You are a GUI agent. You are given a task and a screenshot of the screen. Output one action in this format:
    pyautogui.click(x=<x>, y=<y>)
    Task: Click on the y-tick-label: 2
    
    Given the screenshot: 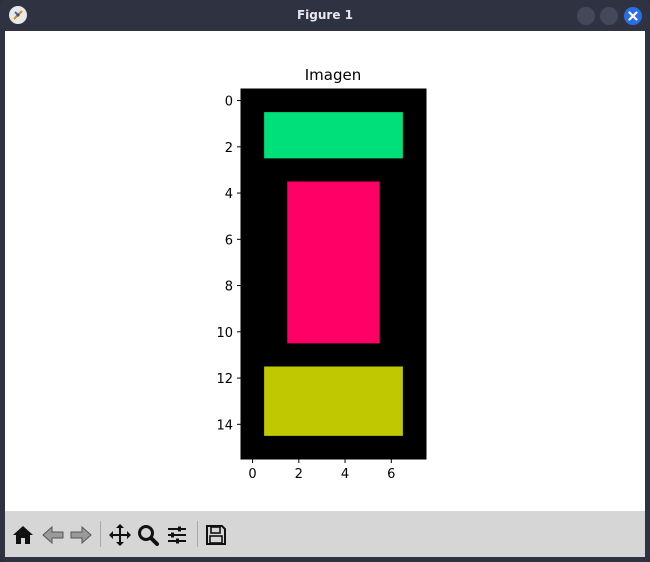 What is the action you would take?
    pyautogui.click(x=229, y=148)
    